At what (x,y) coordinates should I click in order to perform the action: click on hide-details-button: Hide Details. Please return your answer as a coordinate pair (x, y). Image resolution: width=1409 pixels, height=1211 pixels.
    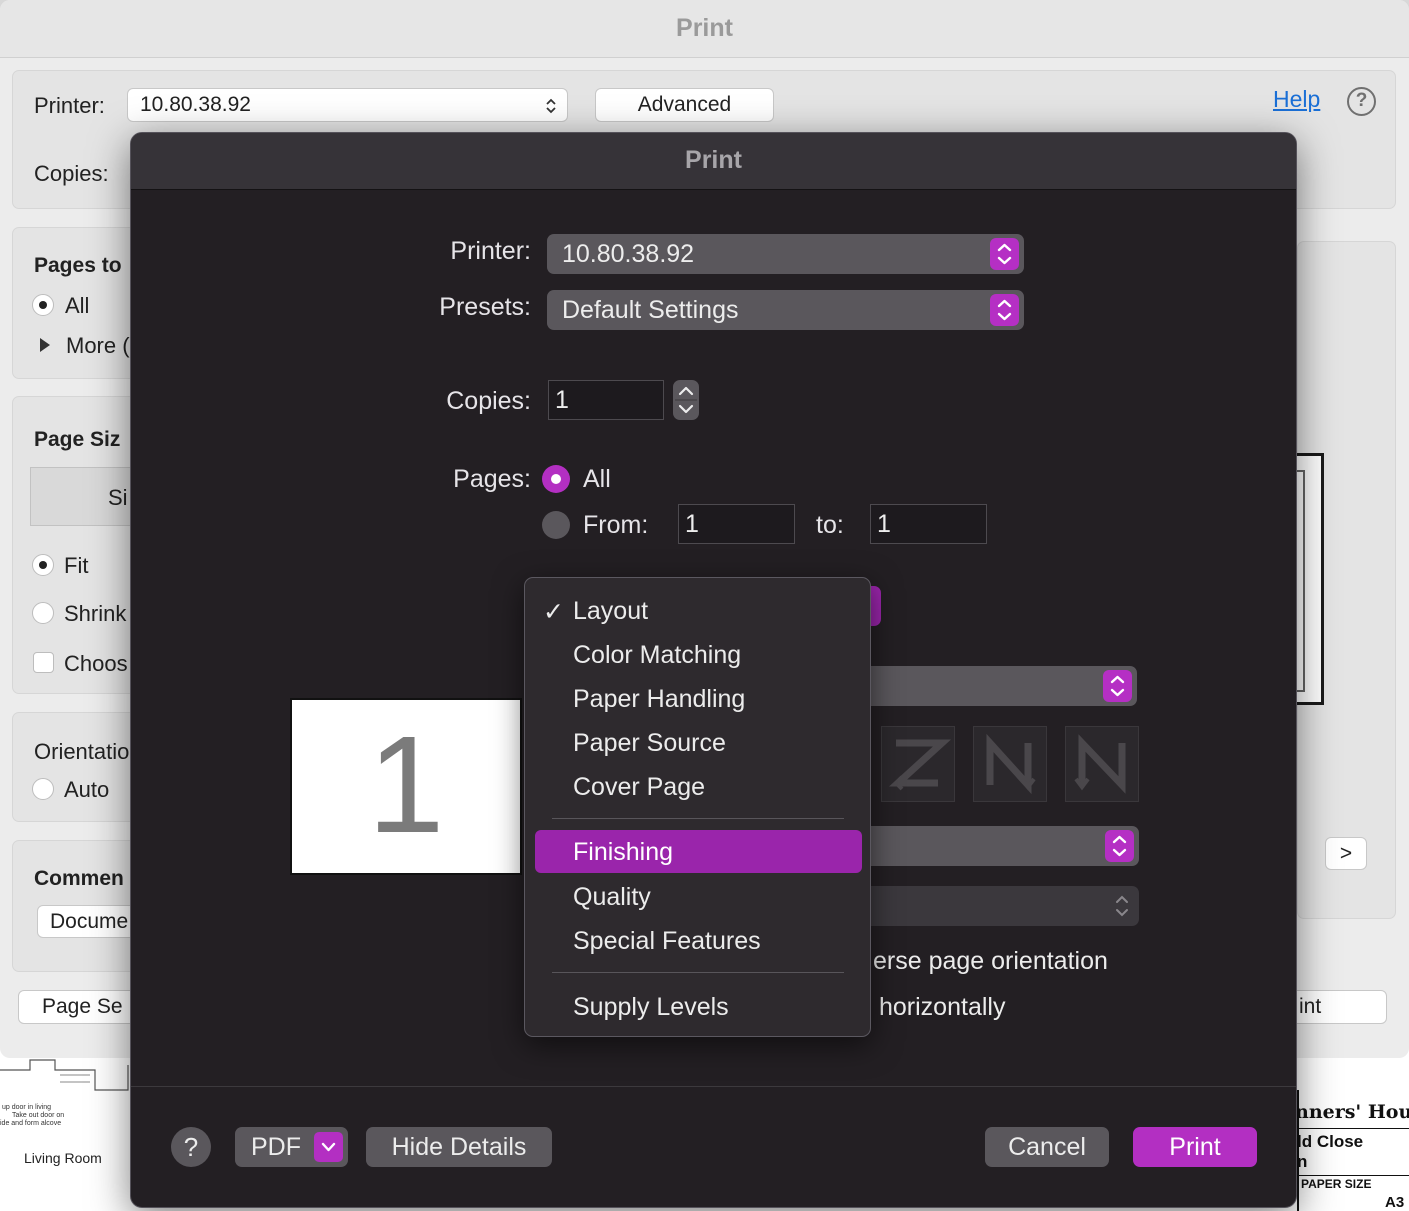
    Looking at the image, I should click on (459, 1147).